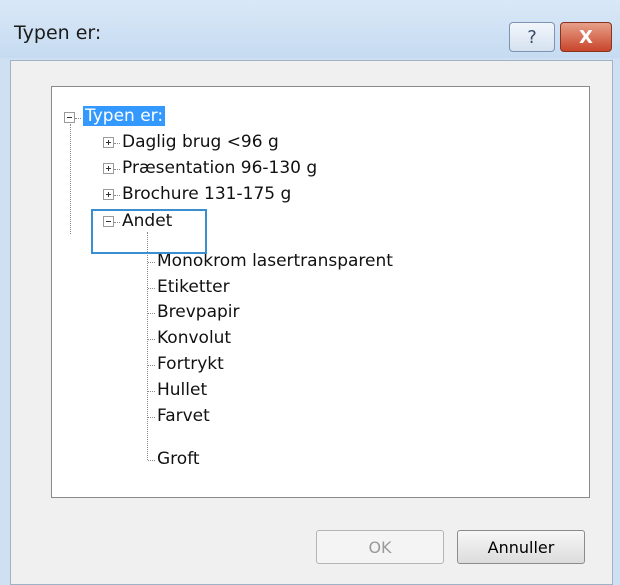 Image resolution: width=620 pixels, height=585 pixels. What do you see at coordinates (310, 29) in the screenshot?
I see `title-bar: Typen er: ? X` at bounding box center [310, 29].